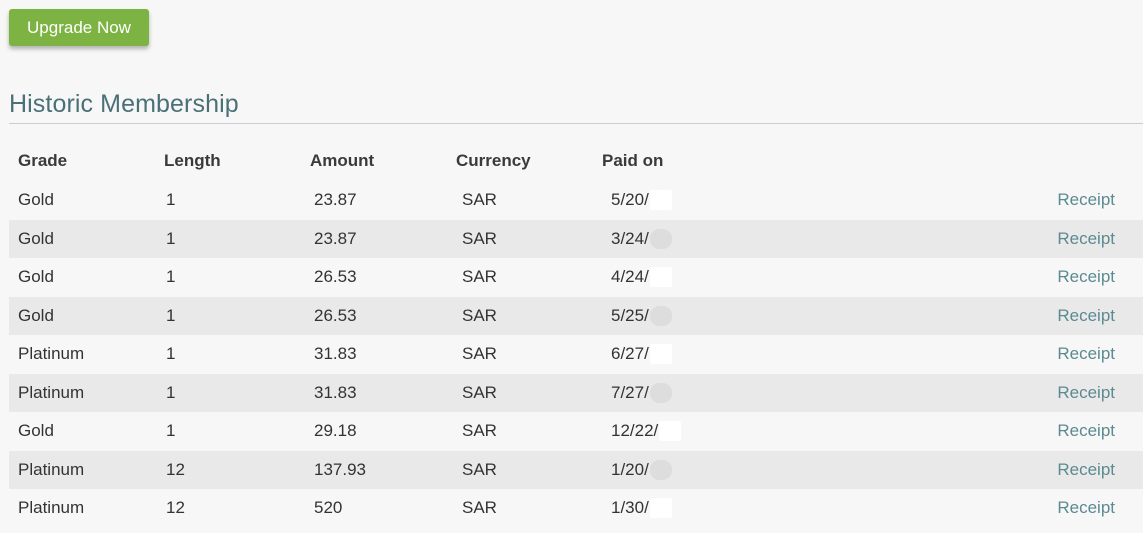 The image size is (1143, 533). What do you see at coordinates (576, 277) in the screenshot?
I see `table-row: Gold 1 26.53 SAR 4/24/Receipt` at bounding box center [576, 277].